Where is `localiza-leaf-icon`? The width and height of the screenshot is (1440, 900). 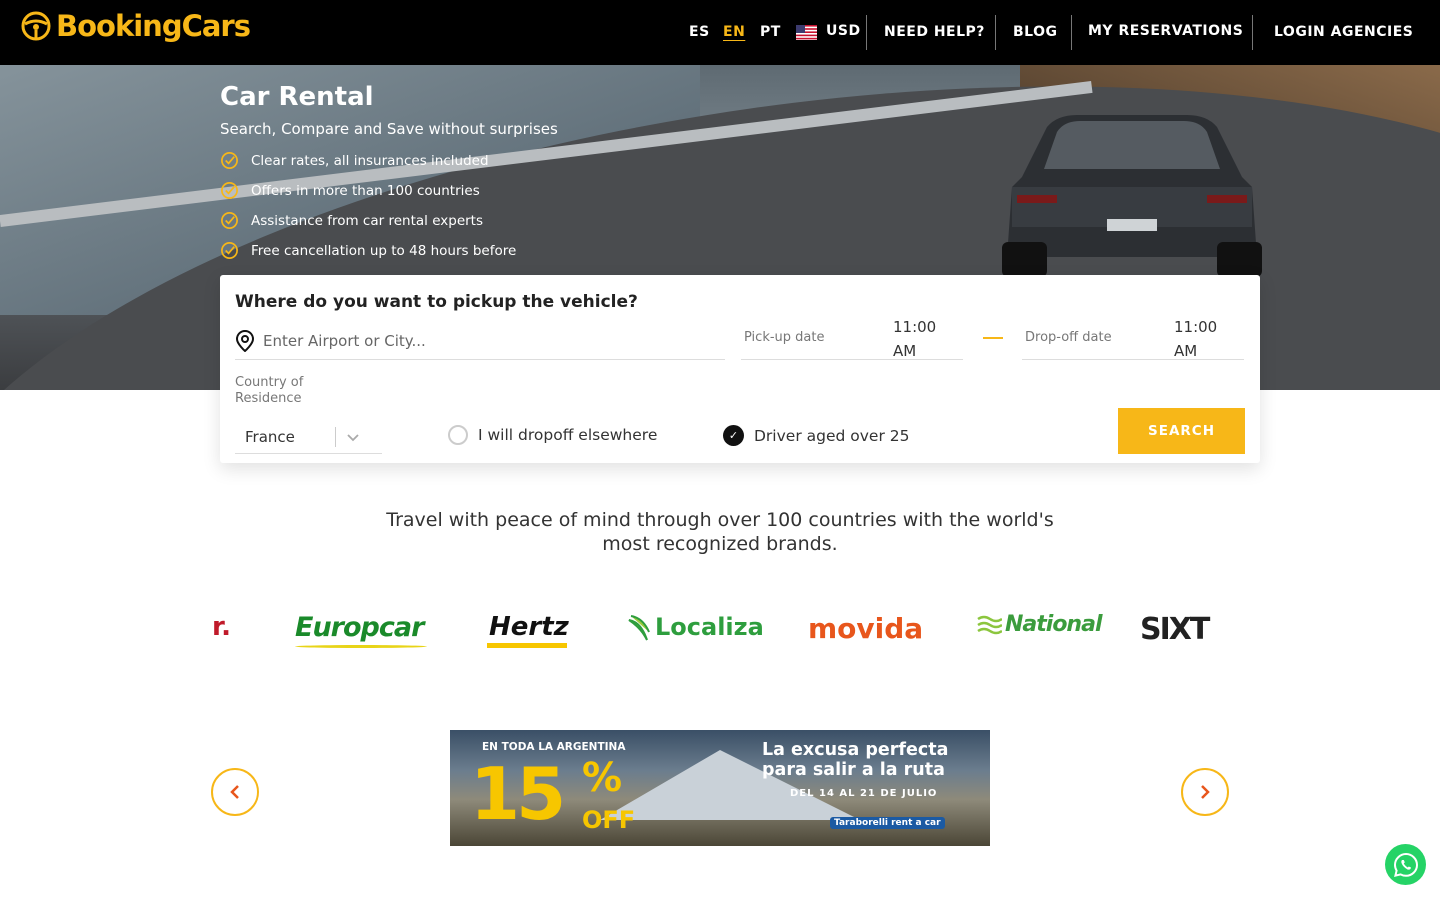
localiza-leaf-icon is located at coordinates (639, 628).